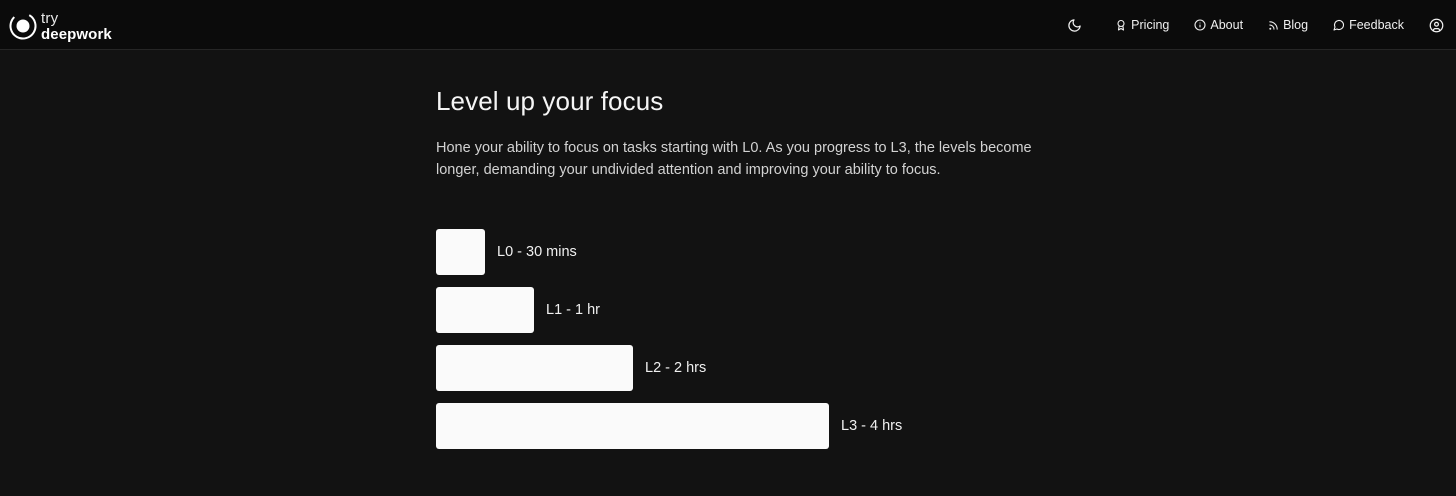 This screenshot has width=1456, height=496. Describe the element at coordinates (1339, 25) in the screenshot. I see `chat-bubble-icon` at that location.